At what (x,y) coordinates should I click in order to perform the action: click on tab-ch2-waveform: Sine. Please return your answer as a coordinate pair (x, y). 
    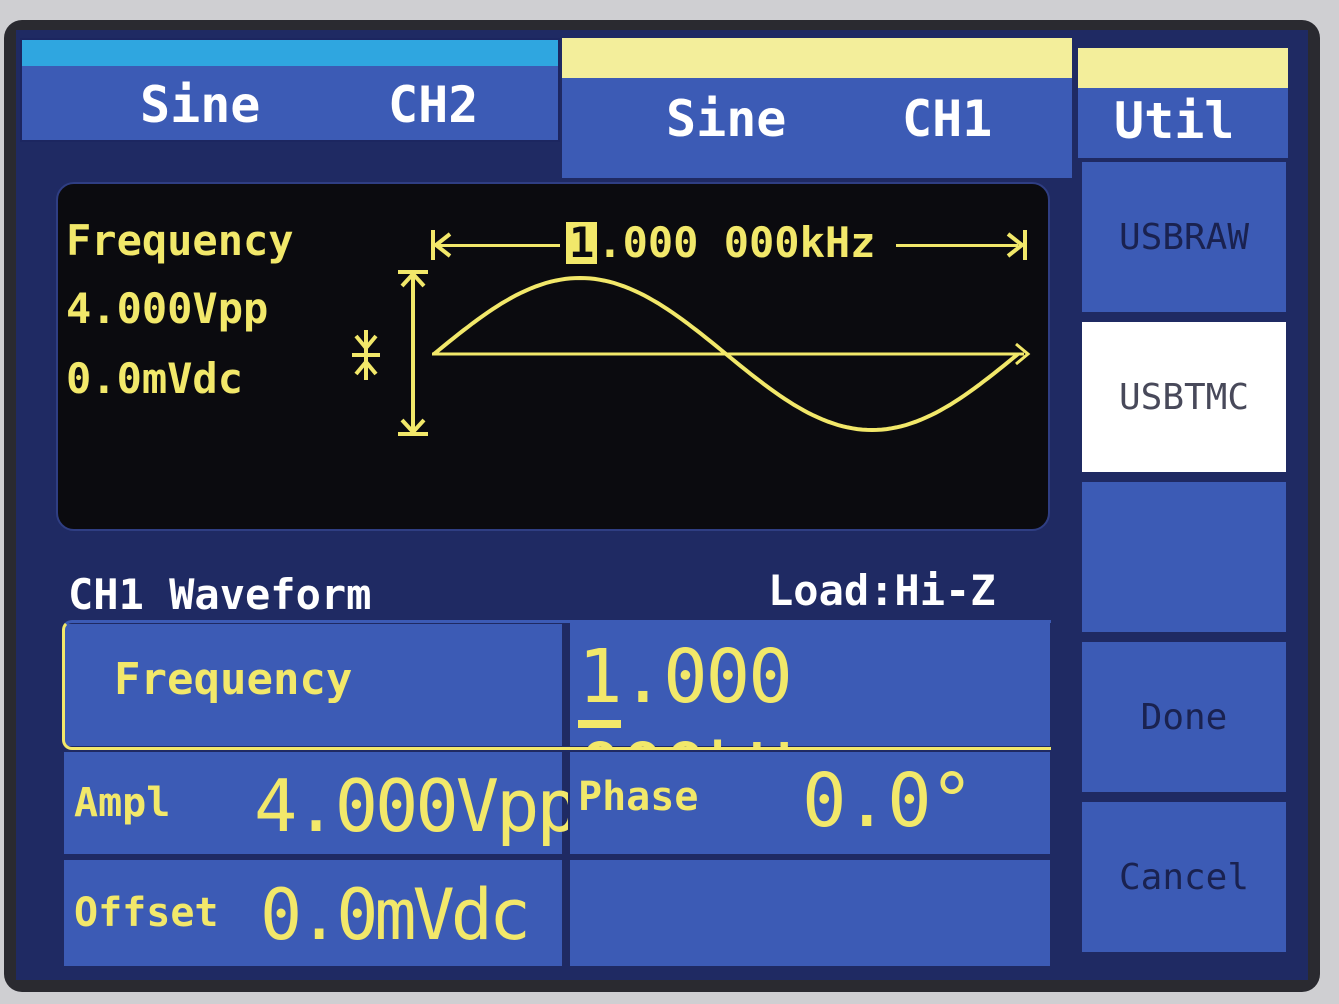
    Looking at the image, I should click on (200, 105).